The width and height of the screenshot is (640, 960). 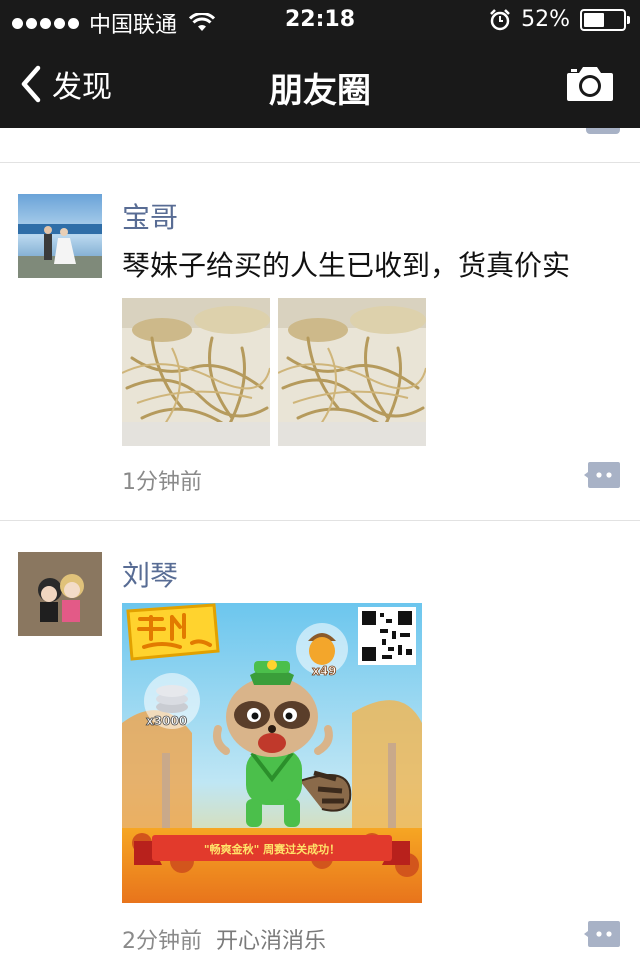 I want to click on alarm-icon, so click(x=500, y=19).